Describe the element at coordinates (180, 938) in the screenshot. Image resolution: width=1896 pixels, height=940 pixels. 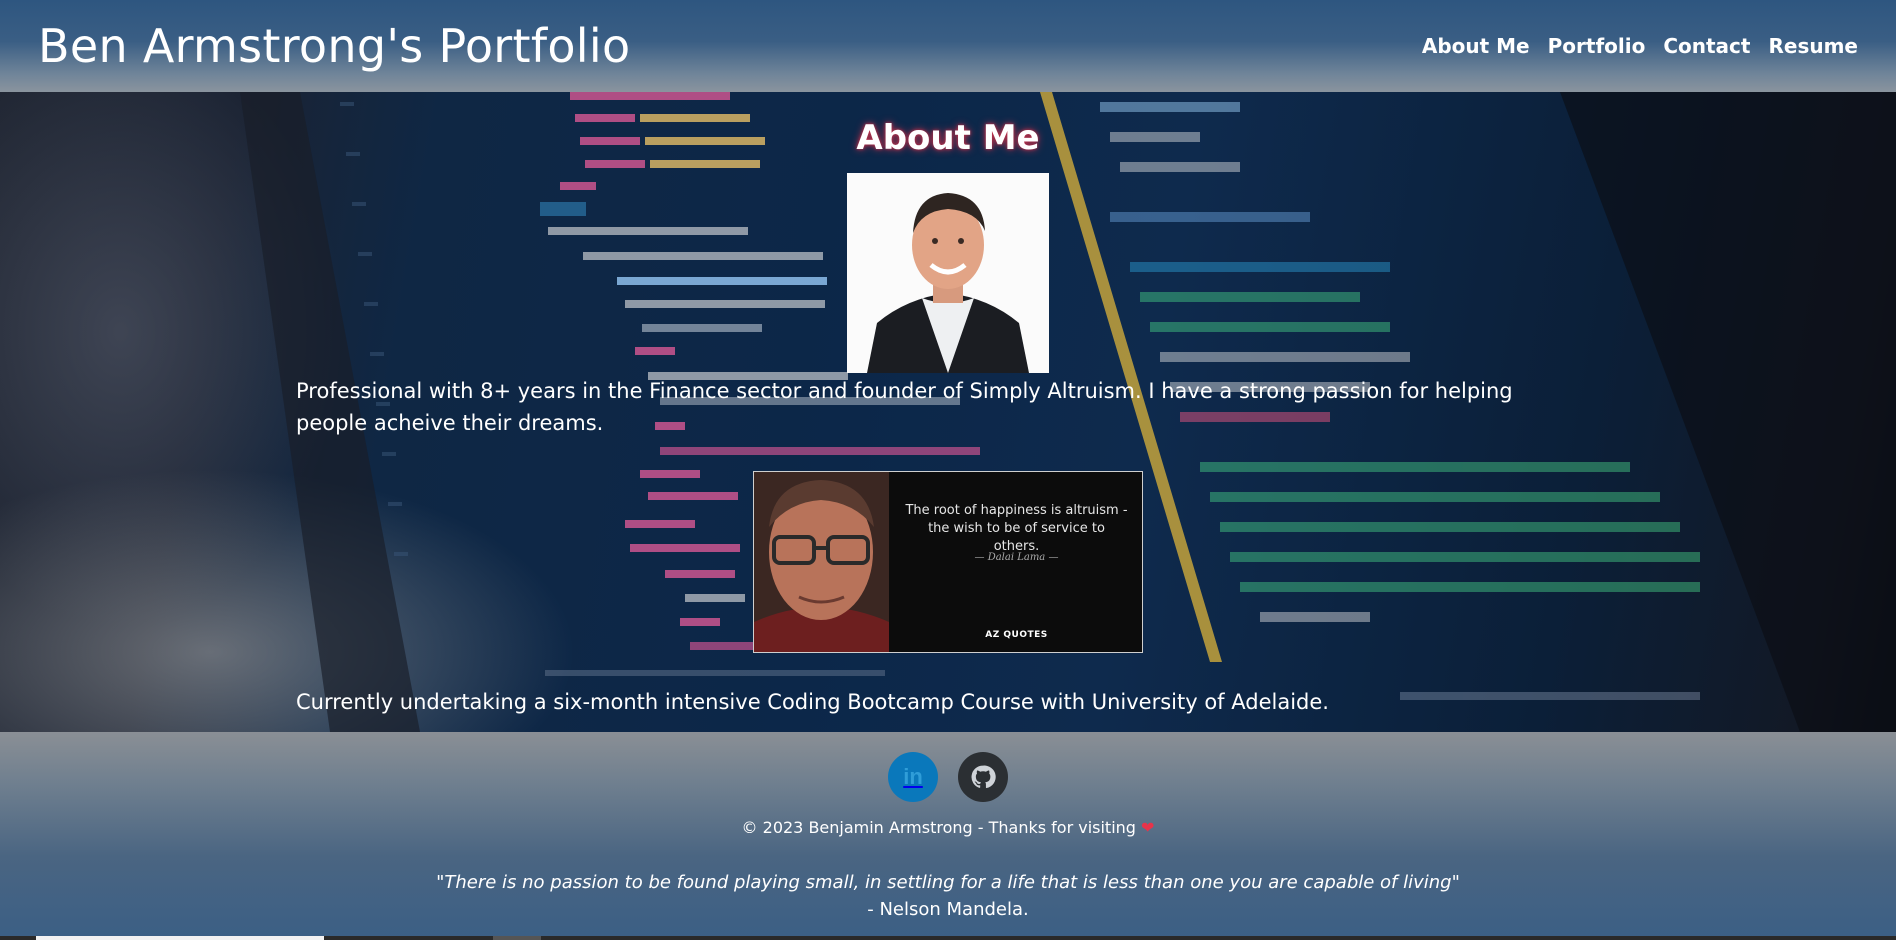
I see `bottom-strip-segment` at that location.